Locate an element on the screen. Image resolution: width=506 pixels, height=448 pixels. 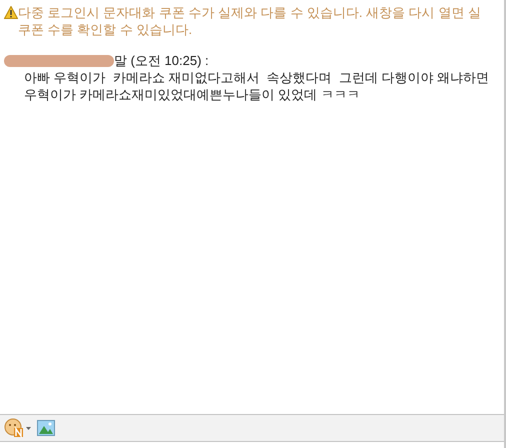
emoticon-button is located at coordinates (17, 428).